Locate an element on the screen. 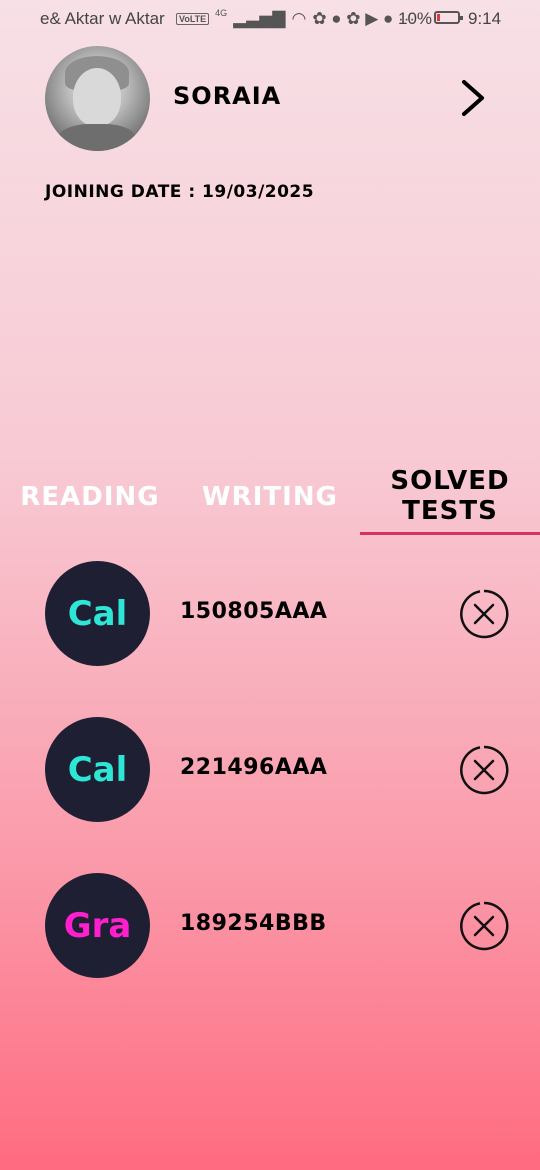  list-item: Cal 150805AAA is located at coordinates (270, 616).